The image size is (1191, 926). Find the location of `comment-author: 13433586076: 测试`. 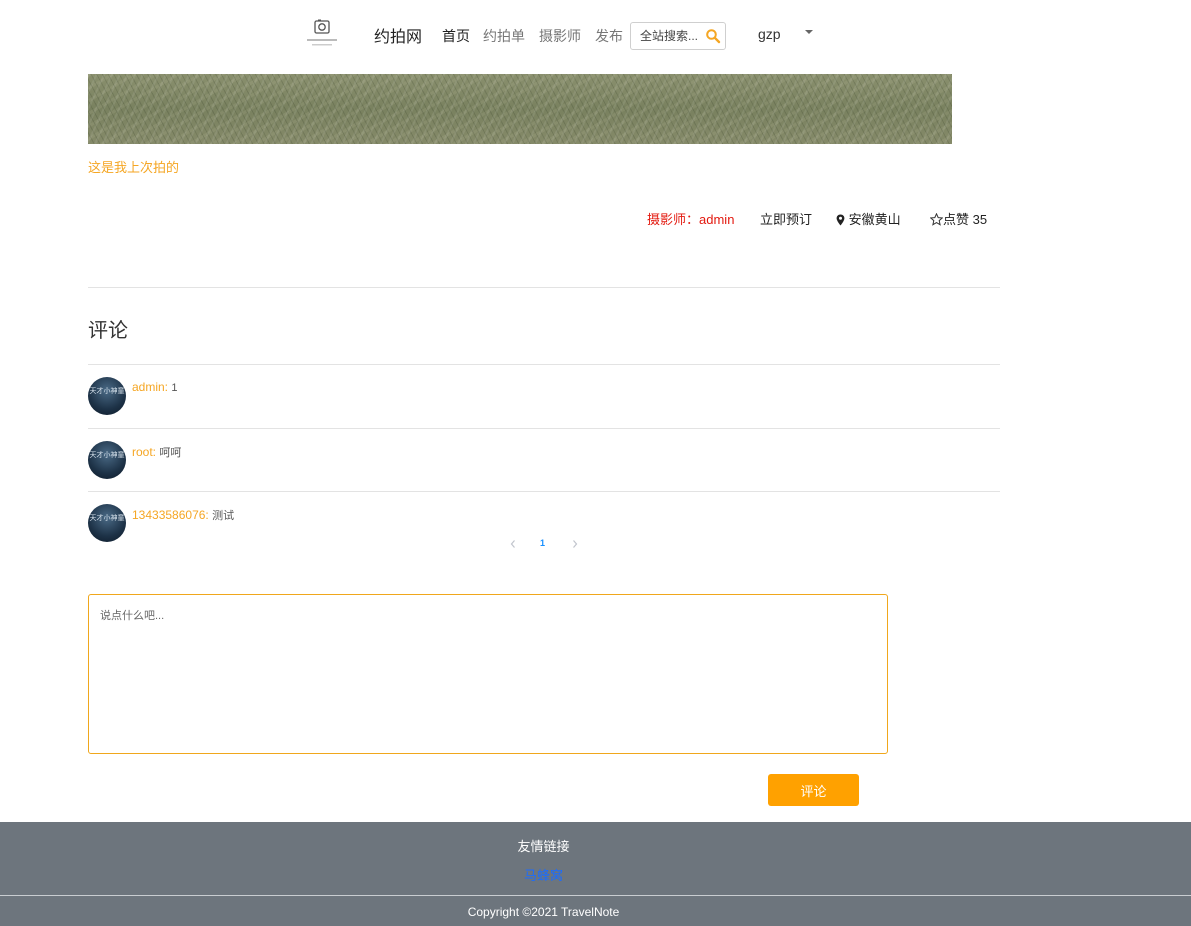

comment-author: 13433586076: 测试 is located at coordinates (183, 515).